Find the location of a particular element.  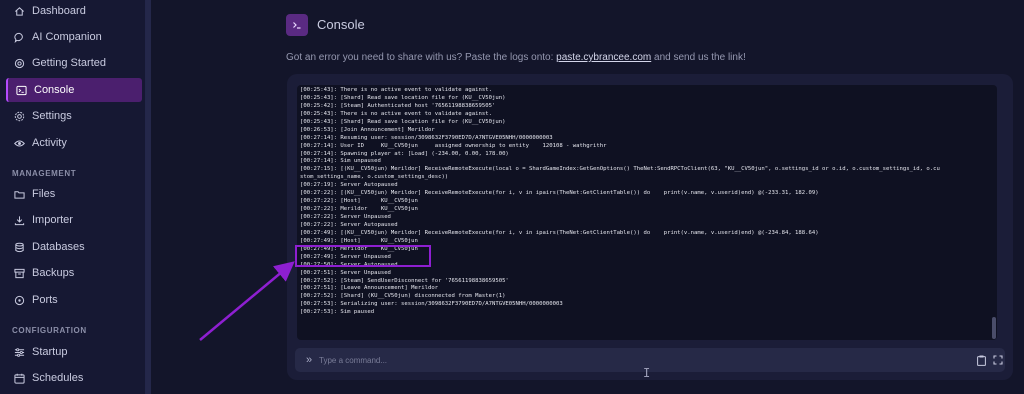

log-line: [00:27:49]: Merildor KU__CV50jun is located at coordinates (359, 248).